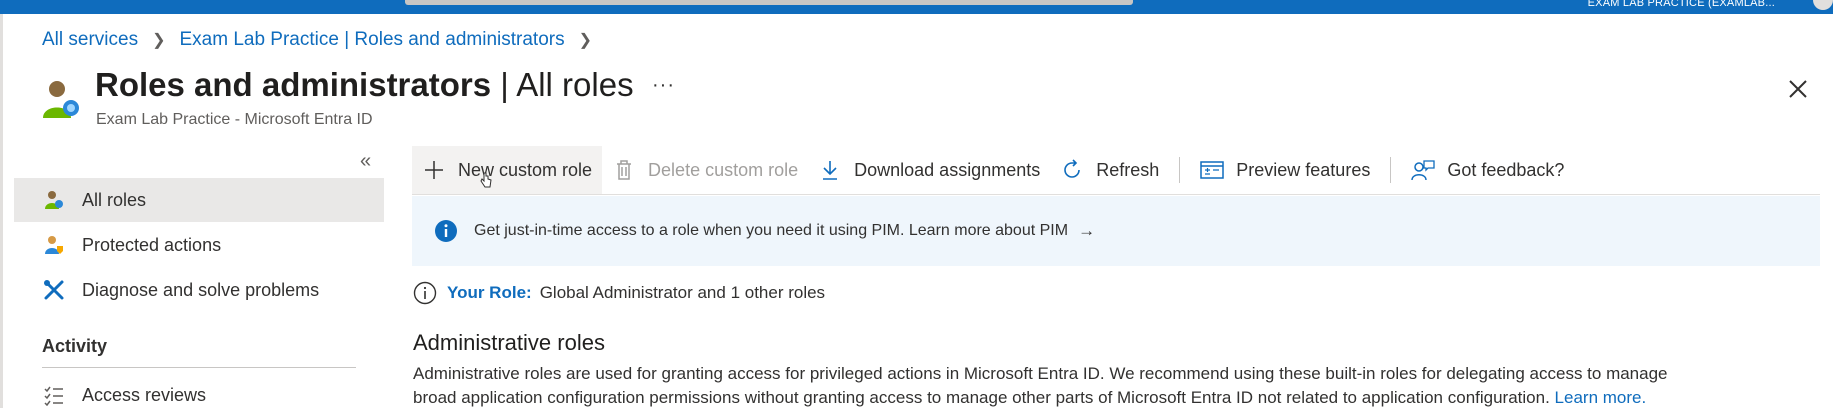  Describe the element at coordinates (562, 84) in the screenshot. I see `page-title-suffix: | All roles` at that location.